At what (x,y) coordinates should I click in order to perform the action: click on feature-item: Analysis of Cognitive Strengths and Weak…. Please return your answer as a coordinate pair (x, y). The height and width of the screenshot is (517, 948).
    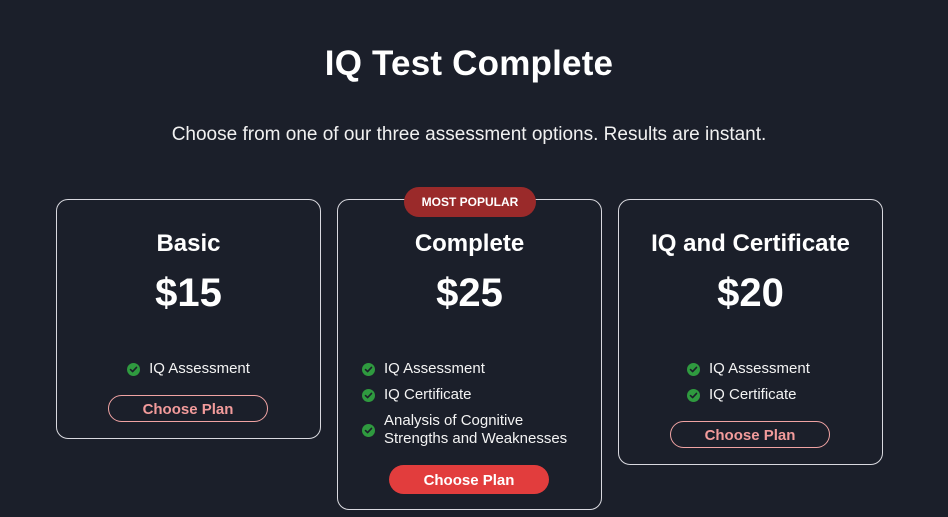
    Looking at the image, I should click on (464, 430).